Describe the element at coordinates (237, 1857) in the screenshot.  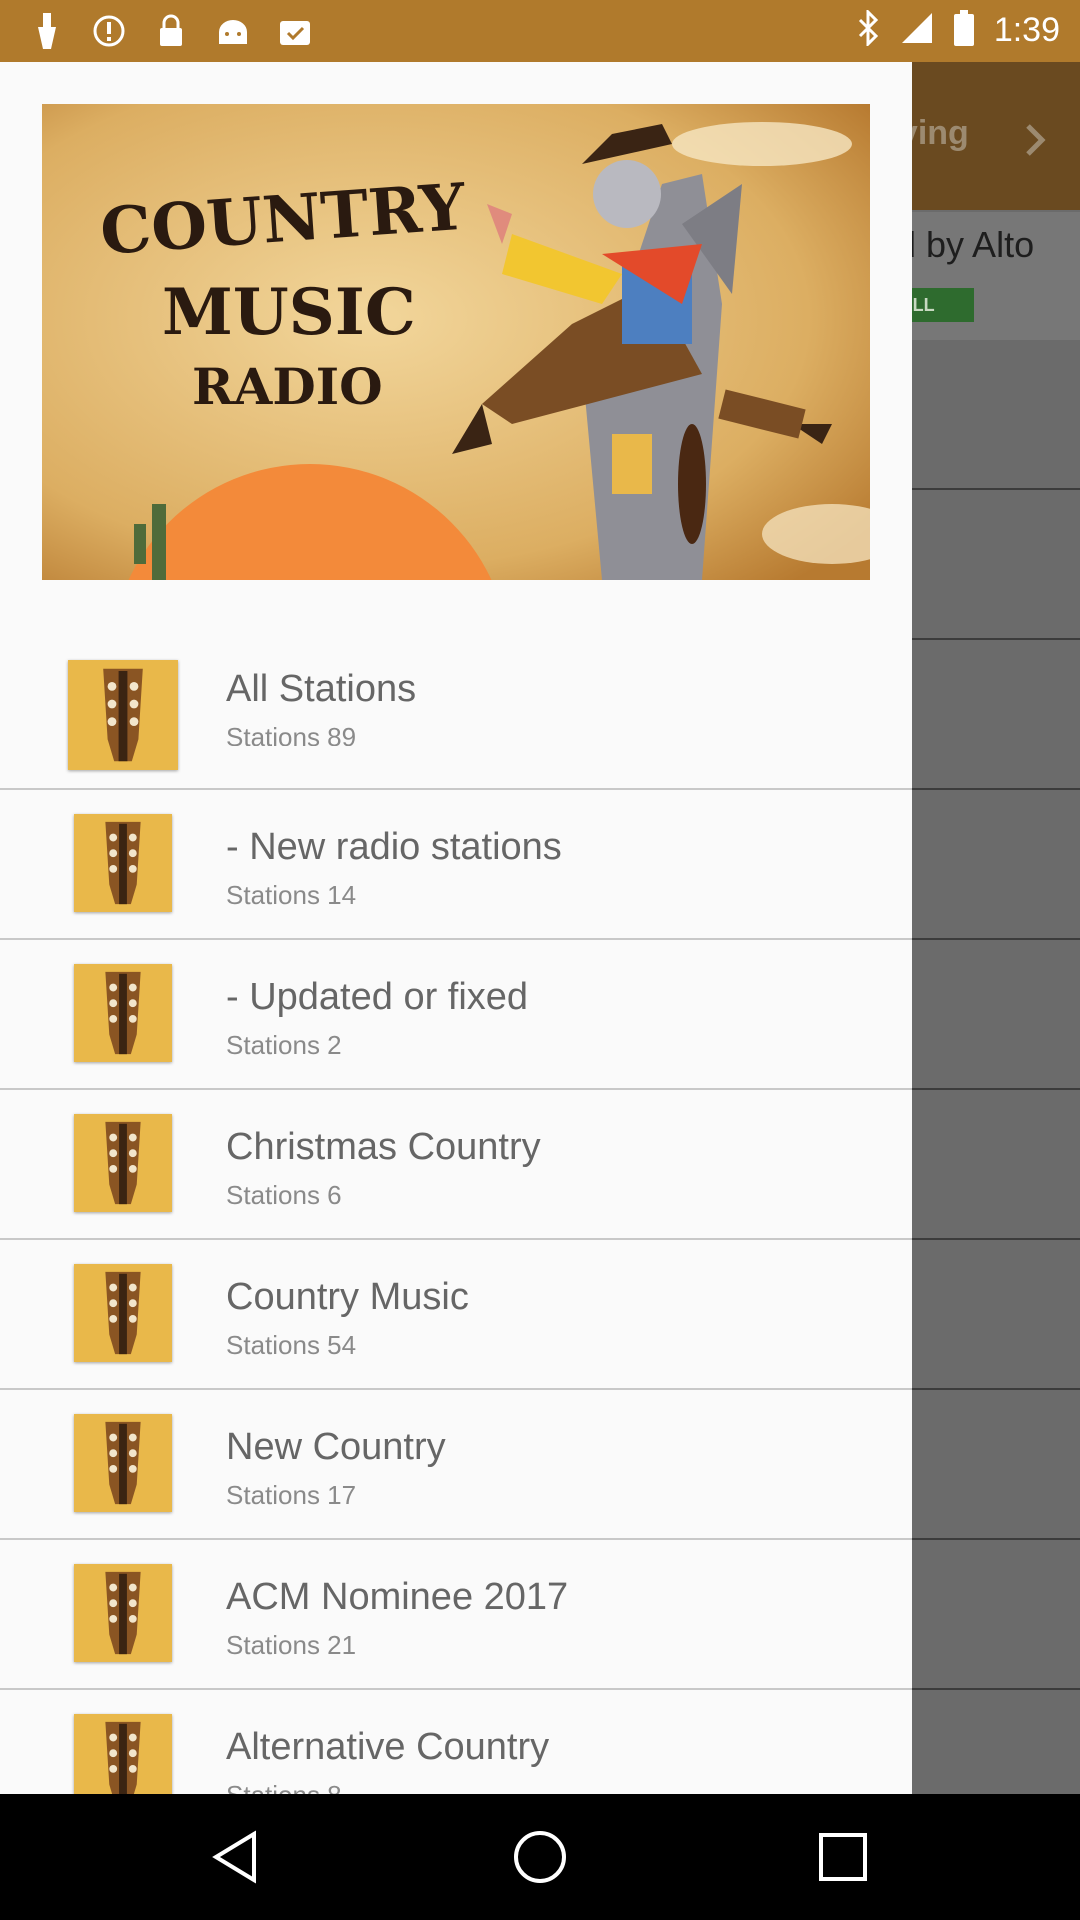
I see `back-icon` at that location.